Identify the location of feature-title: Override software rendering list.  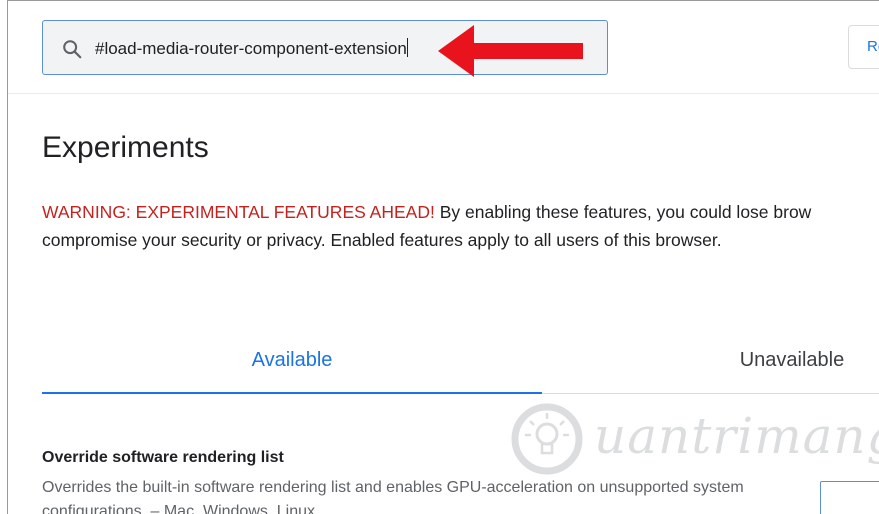
(163, 457).